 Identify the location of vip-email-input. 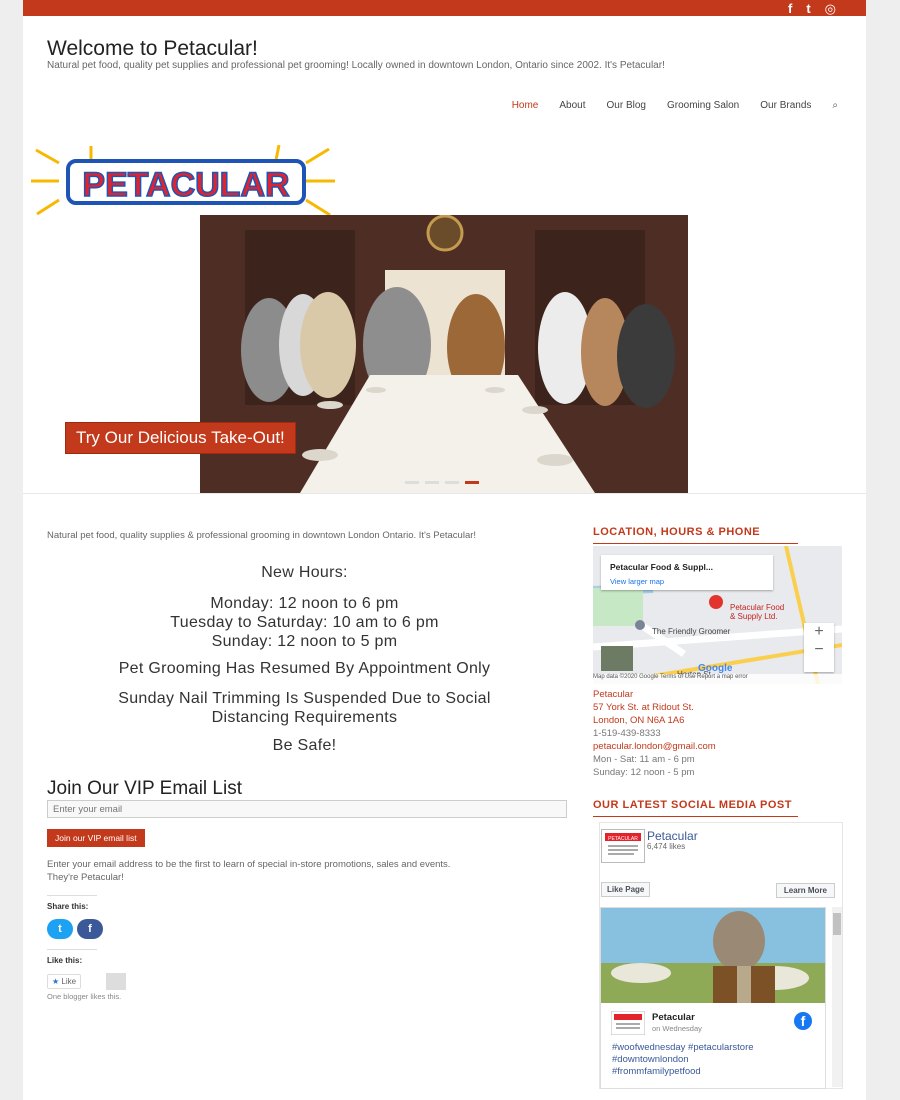
(307, 809).